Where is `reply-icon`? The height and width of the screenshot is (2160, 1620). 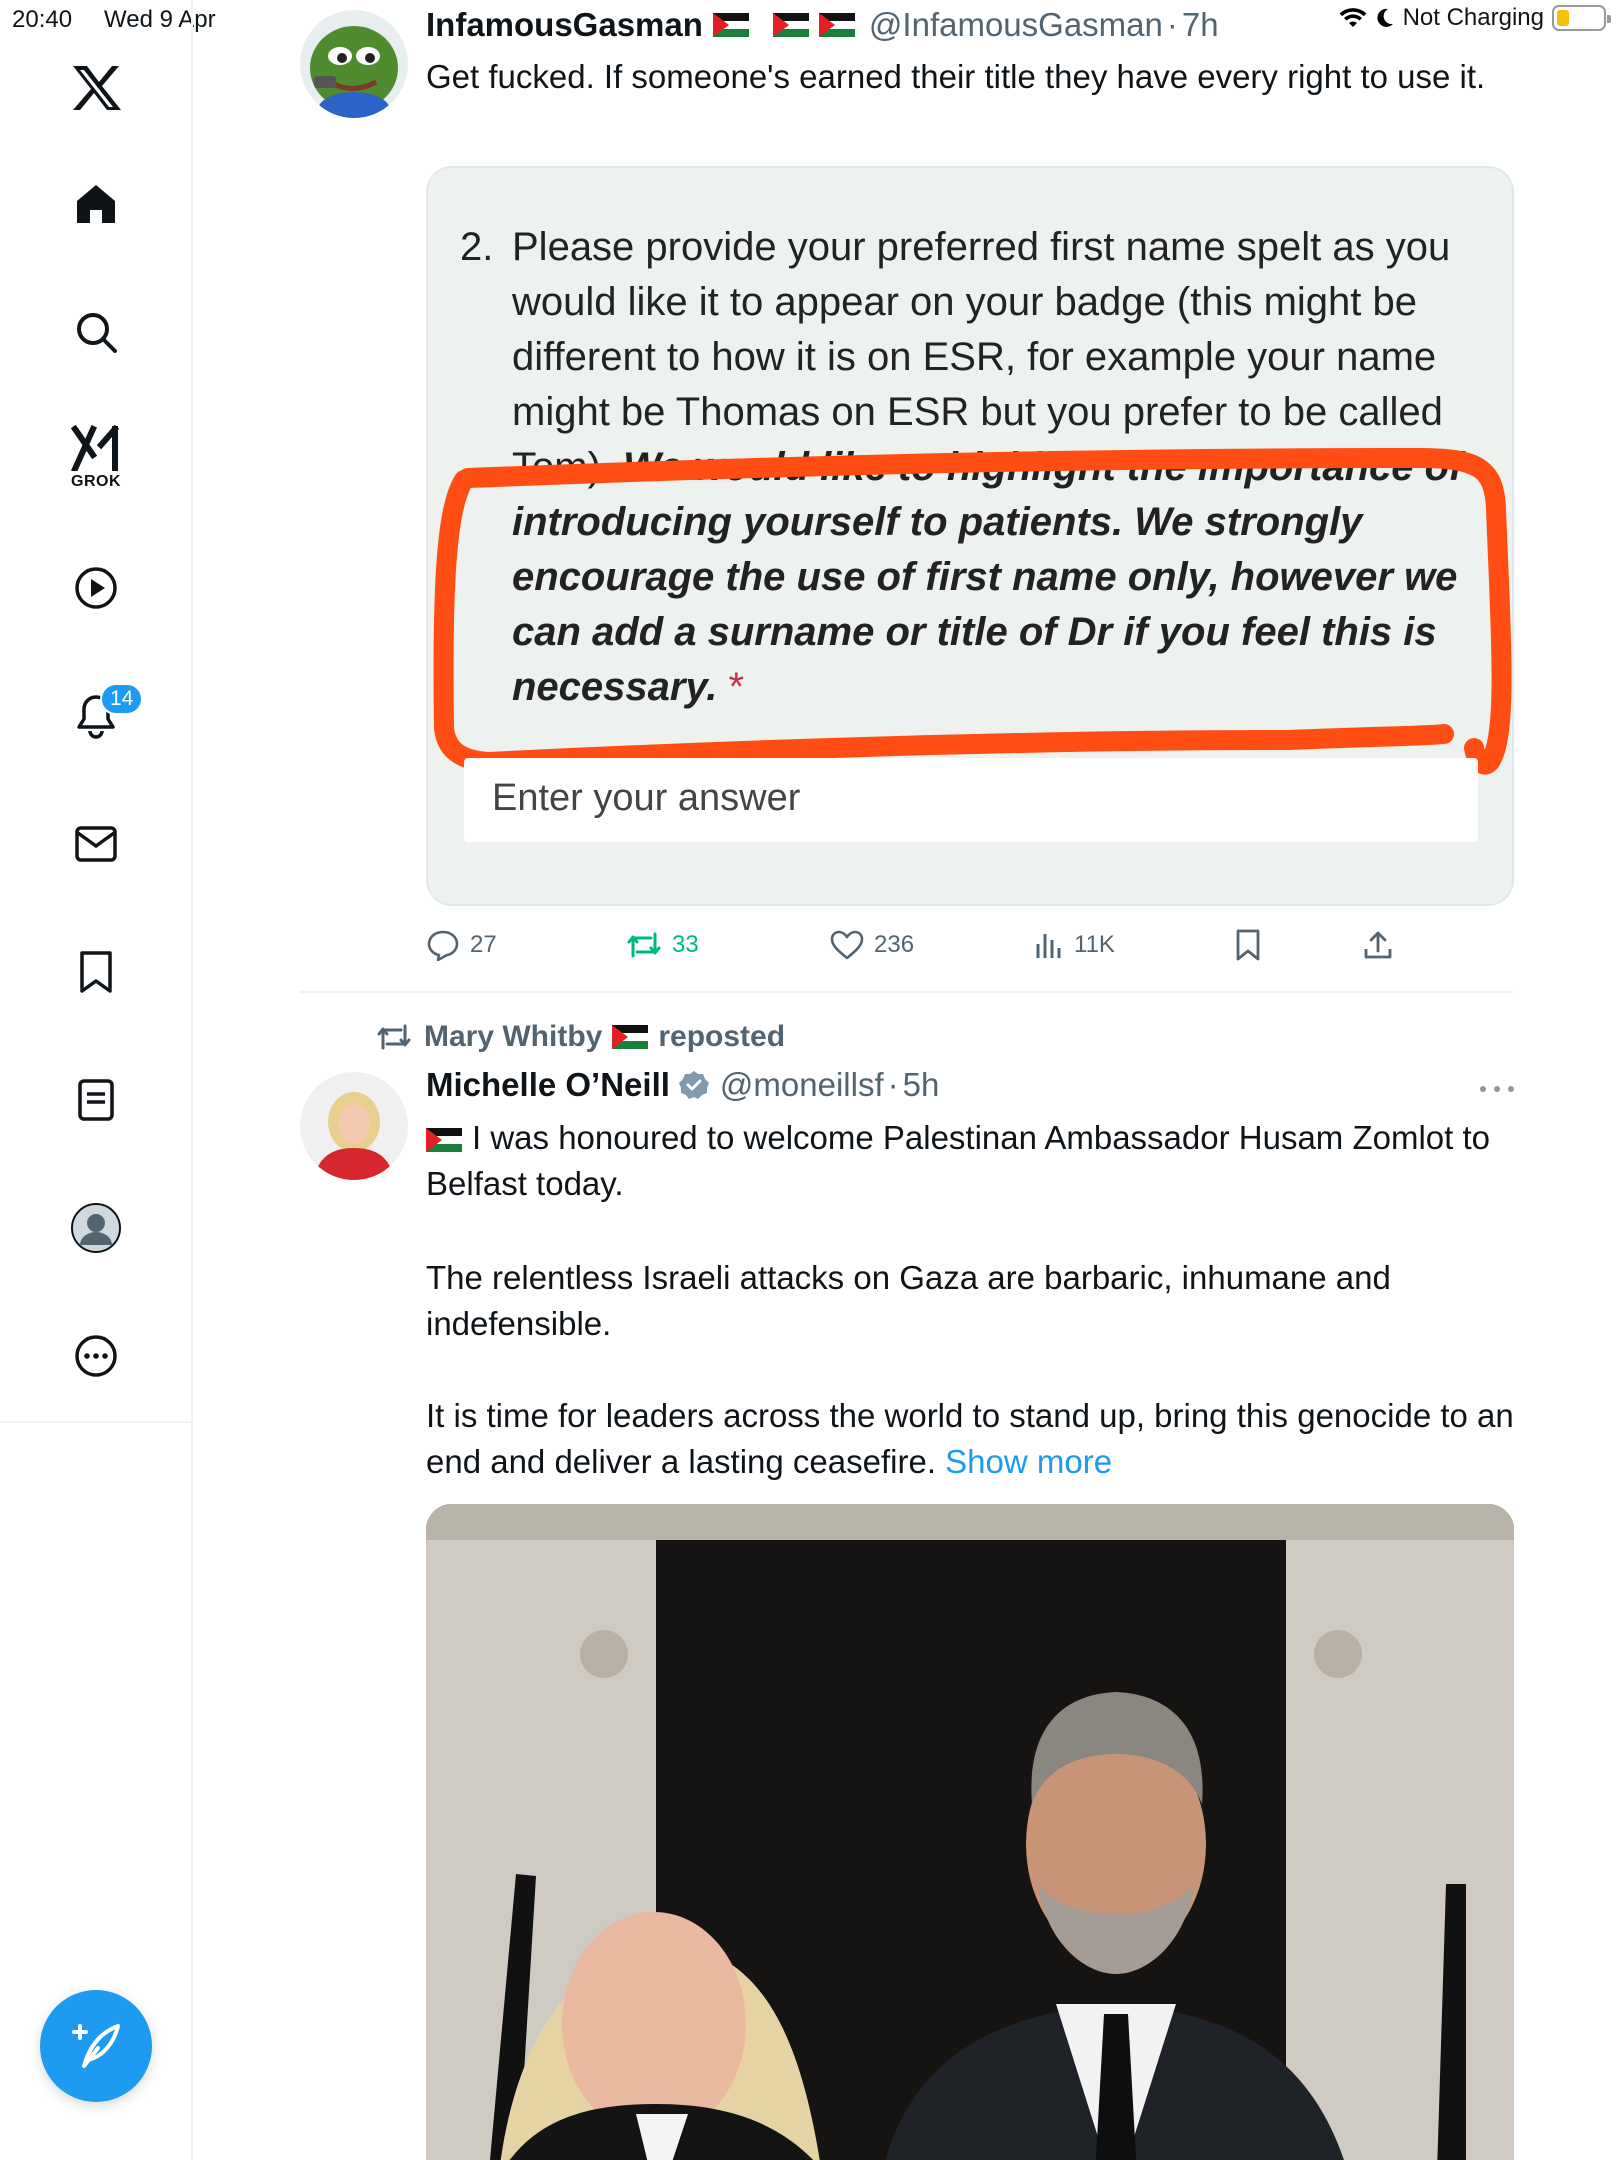 reply-icon is located at coordinates (443, 945).